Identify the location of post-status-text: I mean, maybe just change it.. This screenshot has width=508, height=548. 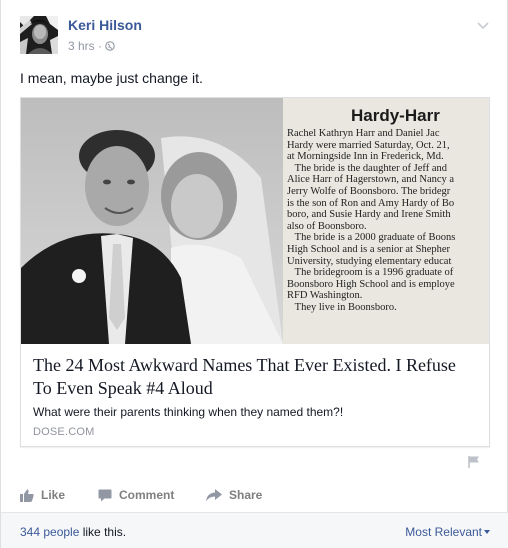
(111, 78).